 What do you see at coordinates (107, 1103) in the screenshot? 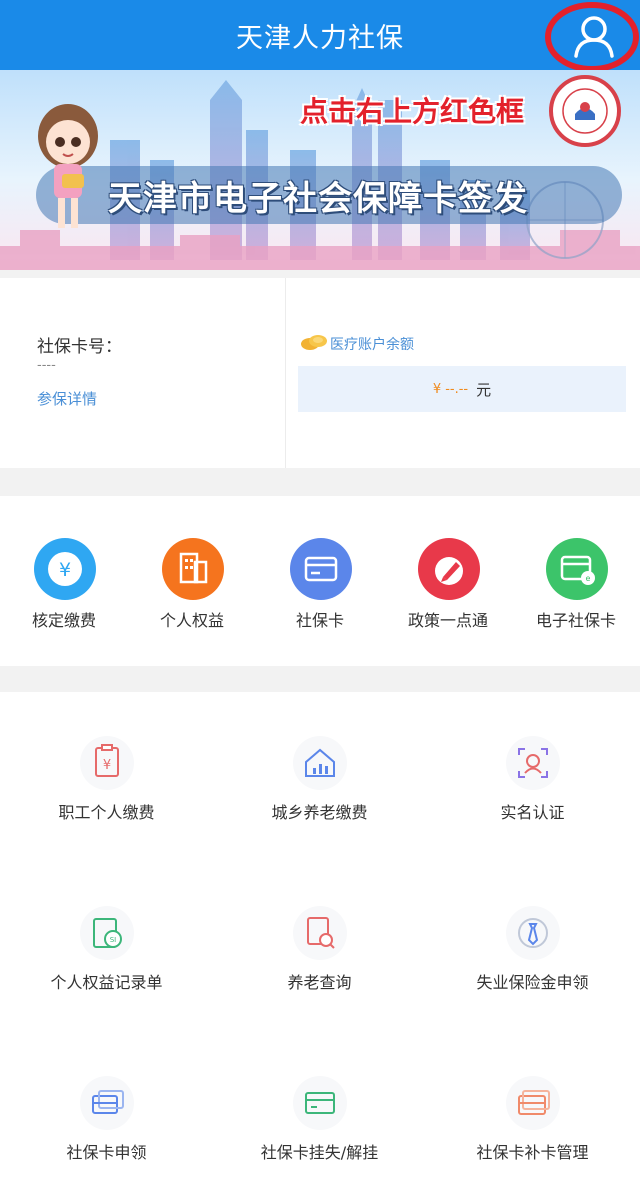
I see `card-apply-icon` at bounding box center [107, 1103].